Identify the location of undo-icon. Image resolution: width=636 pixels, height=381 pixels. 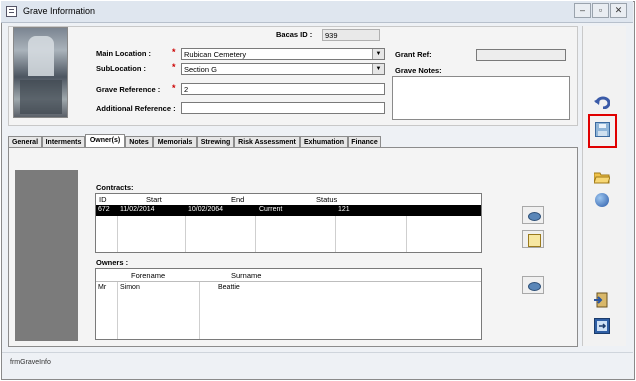
(602, 102).